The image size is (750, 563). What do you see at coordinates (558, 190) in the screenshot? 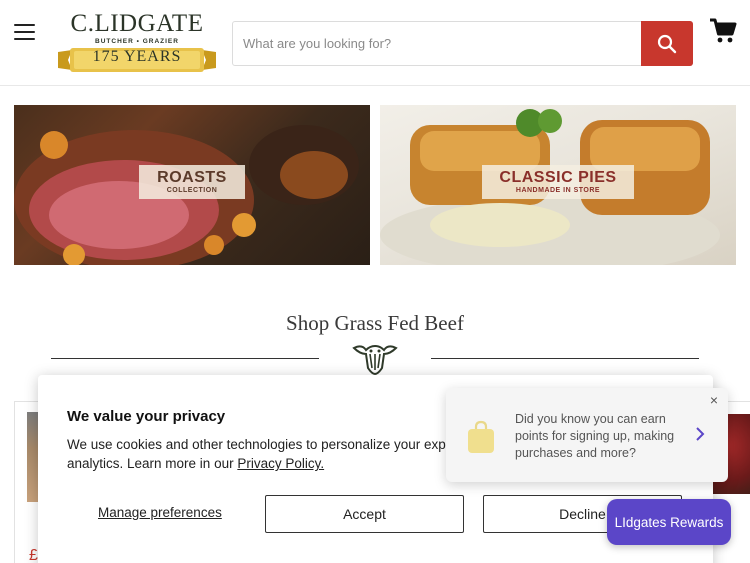
I see `banner-subtitle: HANDMADE IN STORE` at bounding box center [558, 190].